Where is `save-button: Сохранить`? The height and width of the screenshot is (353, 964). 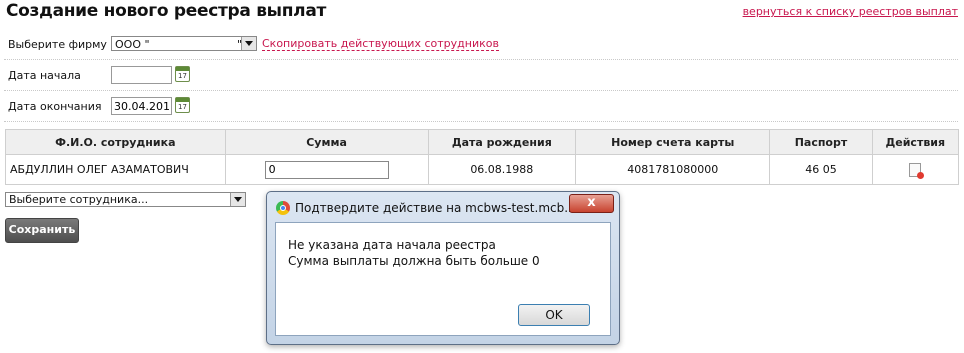
save-button: Сохранить is located at coordinates (42, 230).